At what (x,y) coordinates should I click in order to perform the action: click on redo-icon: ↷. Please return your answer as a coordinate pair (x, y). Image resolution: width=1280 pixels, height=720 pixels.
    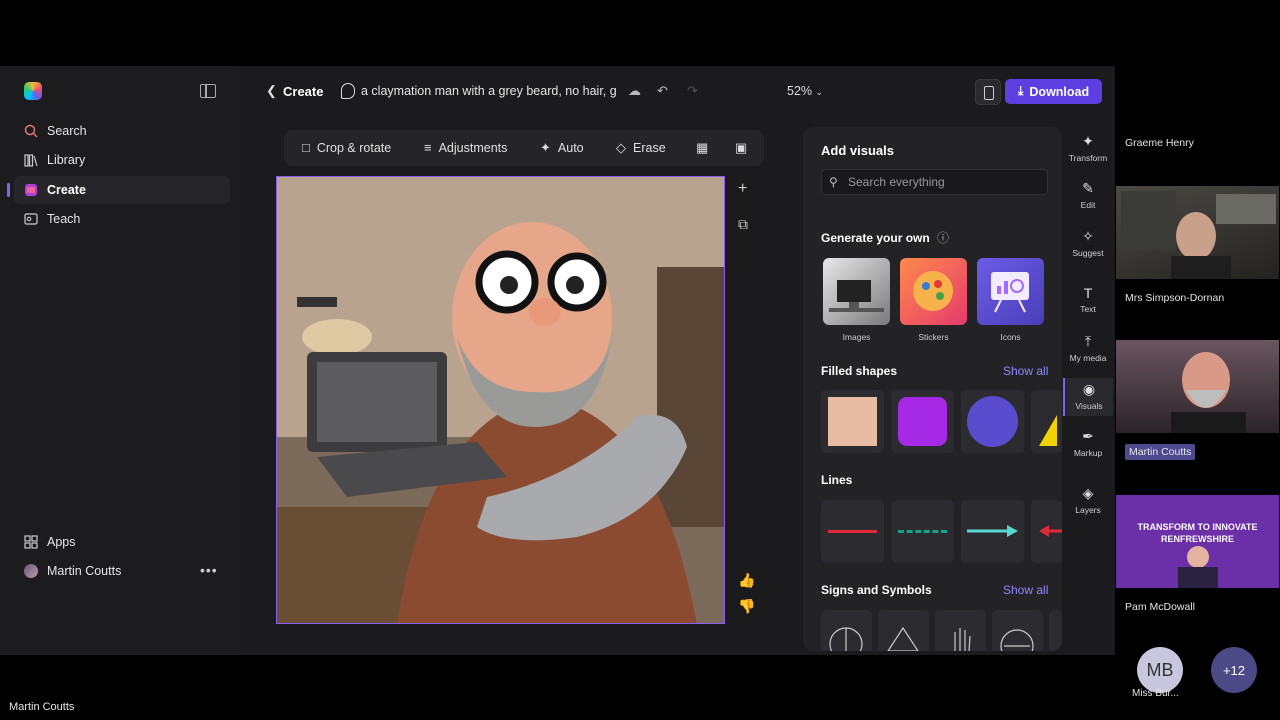
    Looking at the image, I should click on (692, 91).